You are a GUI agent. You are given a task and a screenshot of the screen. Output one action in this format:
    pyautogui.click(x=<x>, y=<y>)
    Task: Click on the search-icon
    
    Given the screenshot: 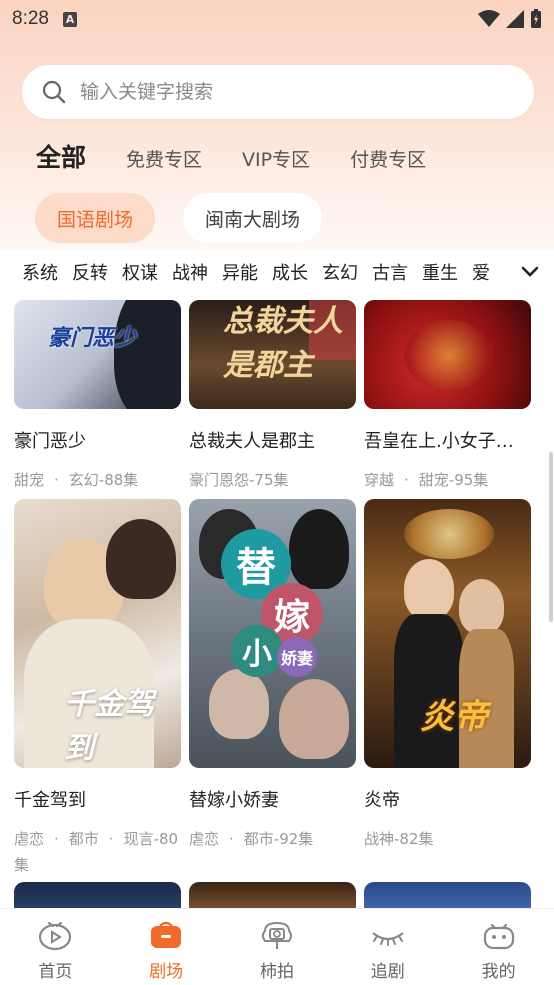 What is the action you would take?
    pyautogui.click(x=54, y=92)
    